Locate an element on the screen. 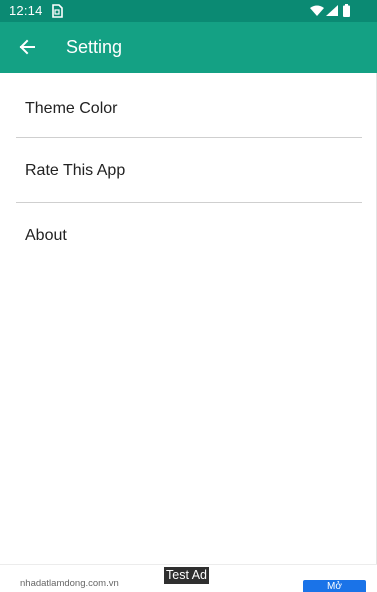 This screenshot has height=592, width=377. app-bar: Setting is located at coordinates (188, 47).